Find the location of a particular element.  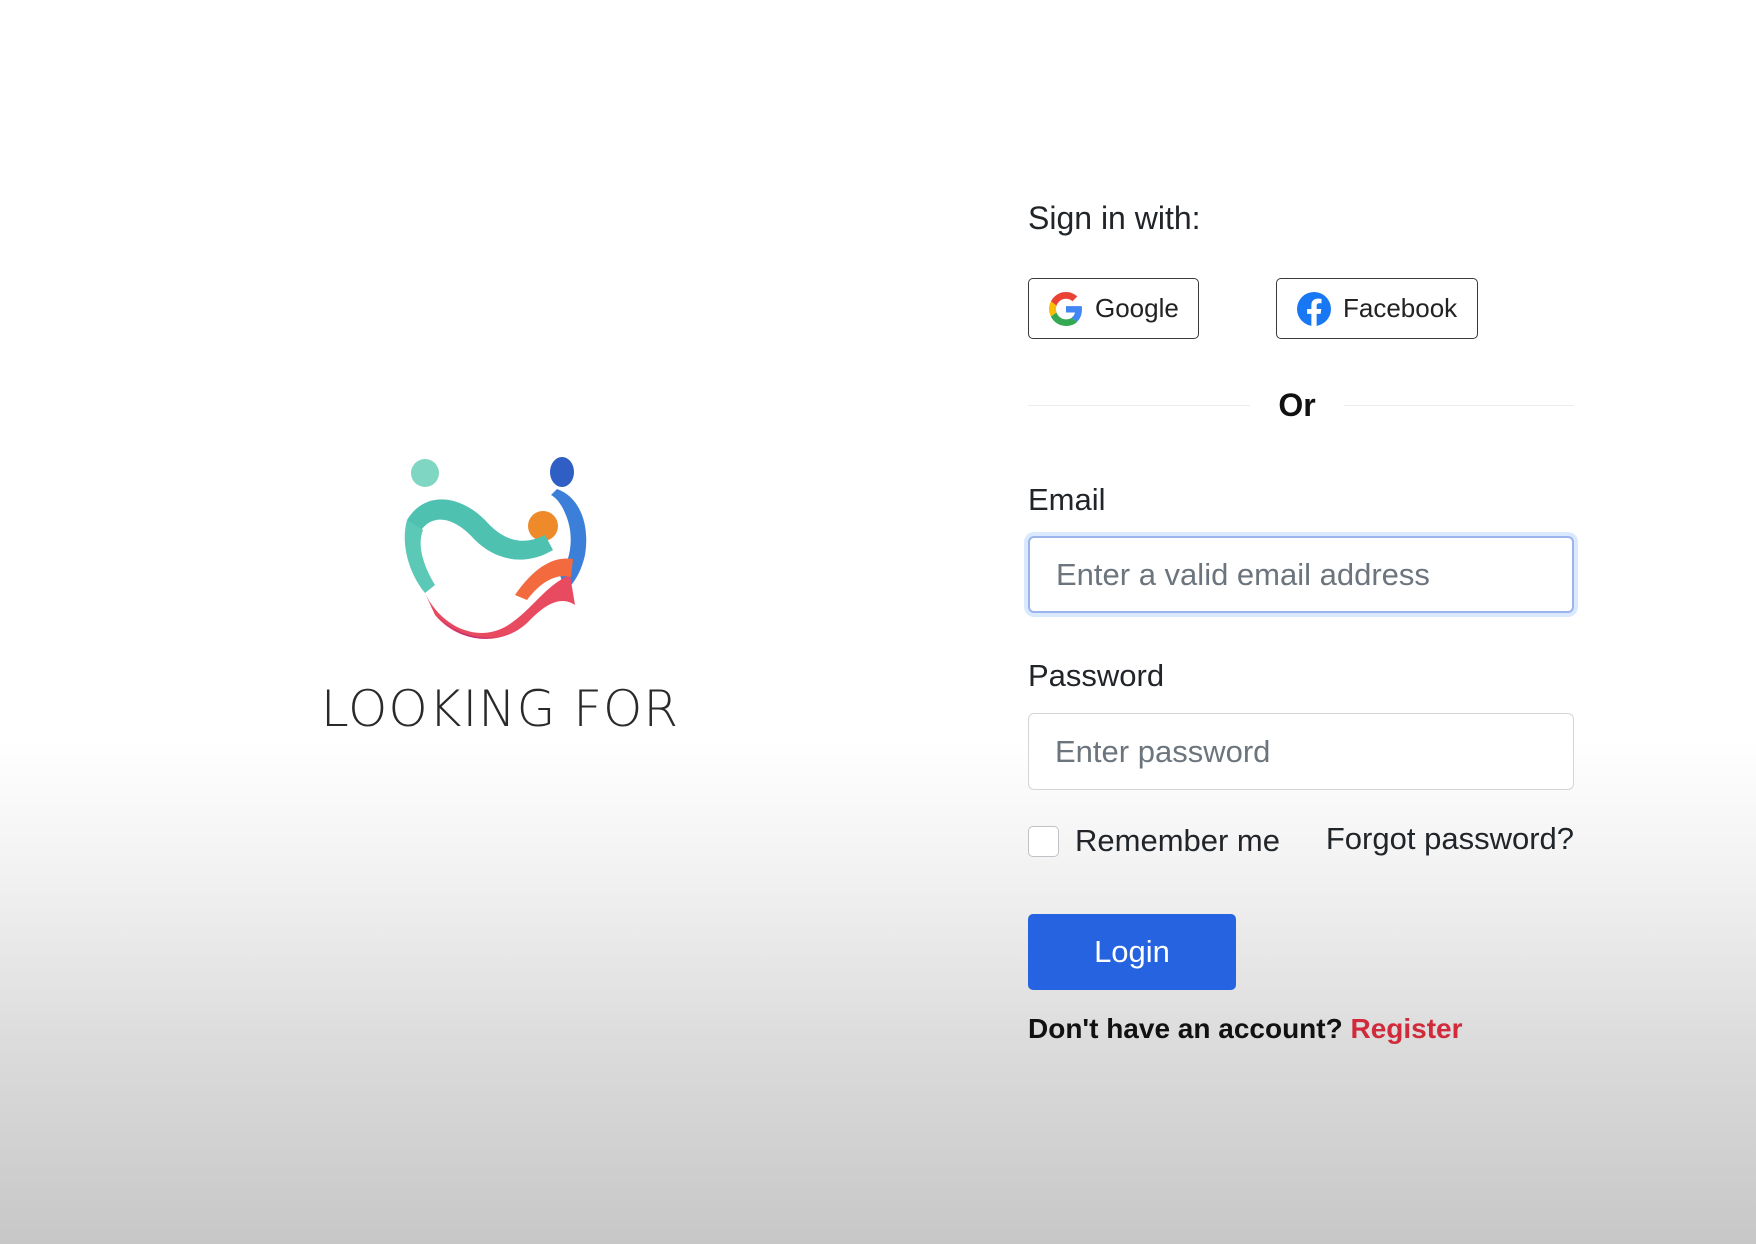

password-label: Password is located at coordinates (1096, 675).